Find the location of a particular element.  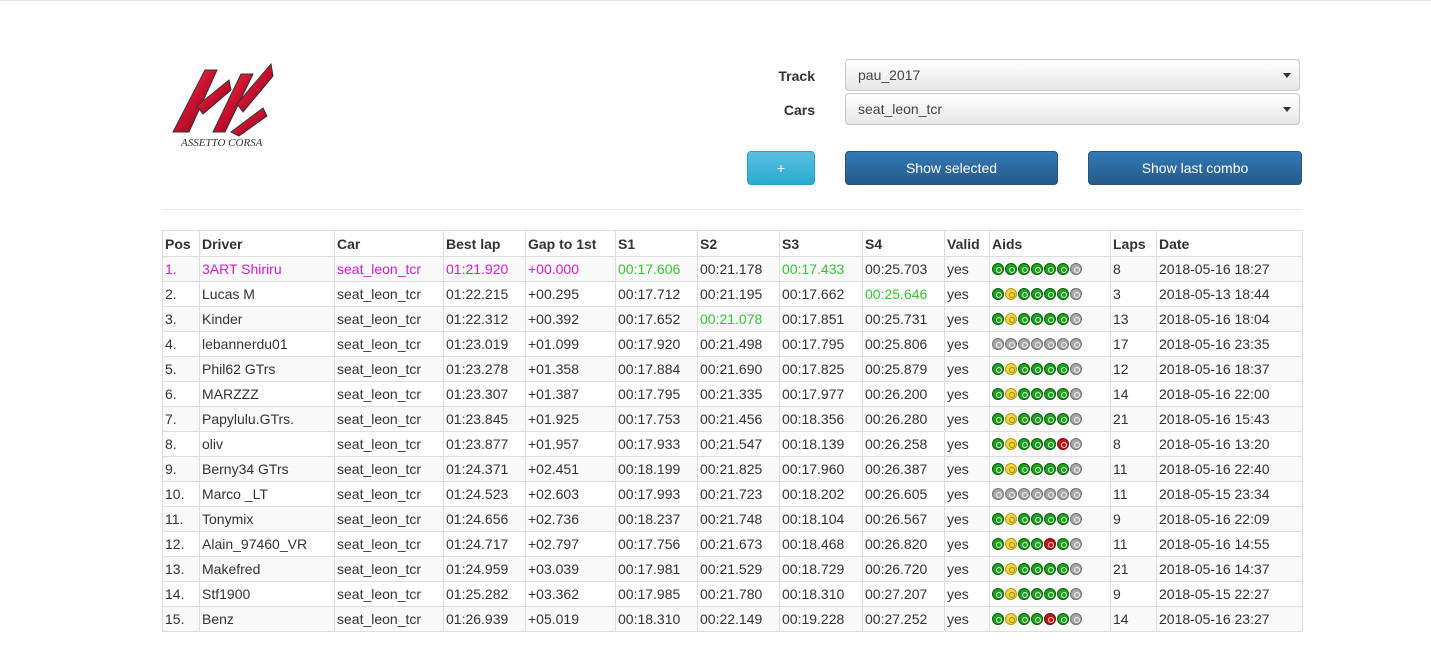

column-header: S3 is located at coordinates (821, 243).